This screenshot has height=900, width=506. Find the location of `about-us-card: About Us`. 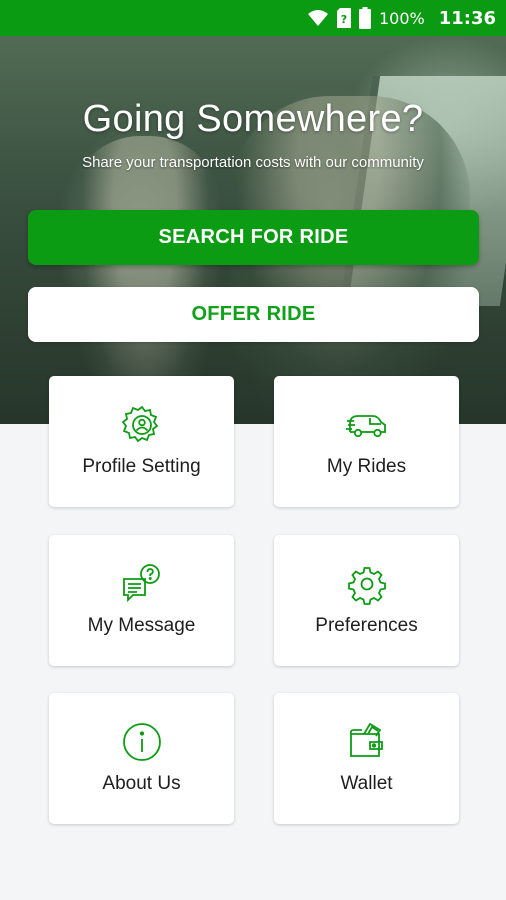

about-us-card: About Us is located at coordinates (141, 758).